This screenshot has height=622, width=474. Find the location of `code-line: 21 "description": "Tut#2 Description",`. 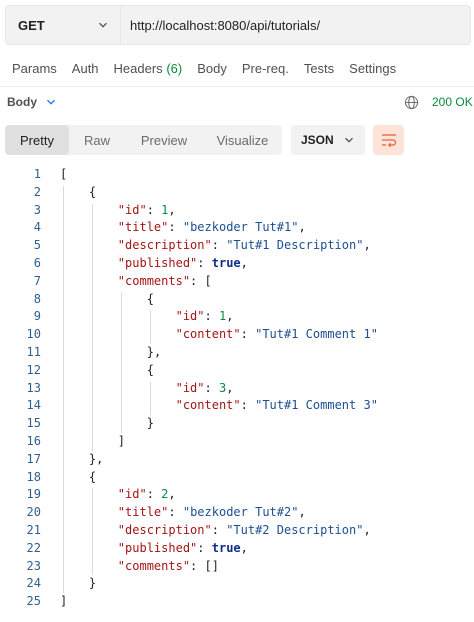

code-line: 21 "description": "Tut#2 Description", is located at coordinates (237, 531).